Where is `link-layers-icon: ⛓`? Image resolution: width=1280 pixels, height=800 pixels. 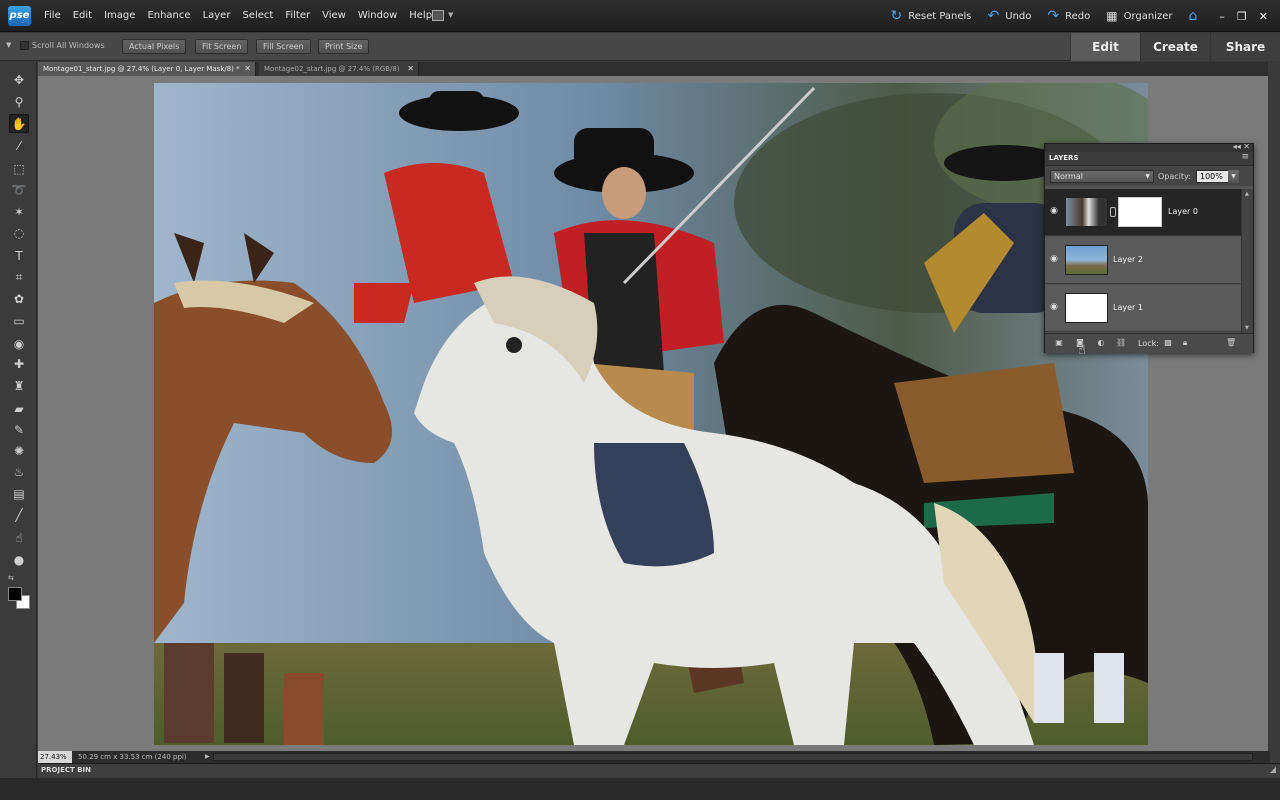
link-layers-icon: ⛓ is located at coordinates (1121, 343).